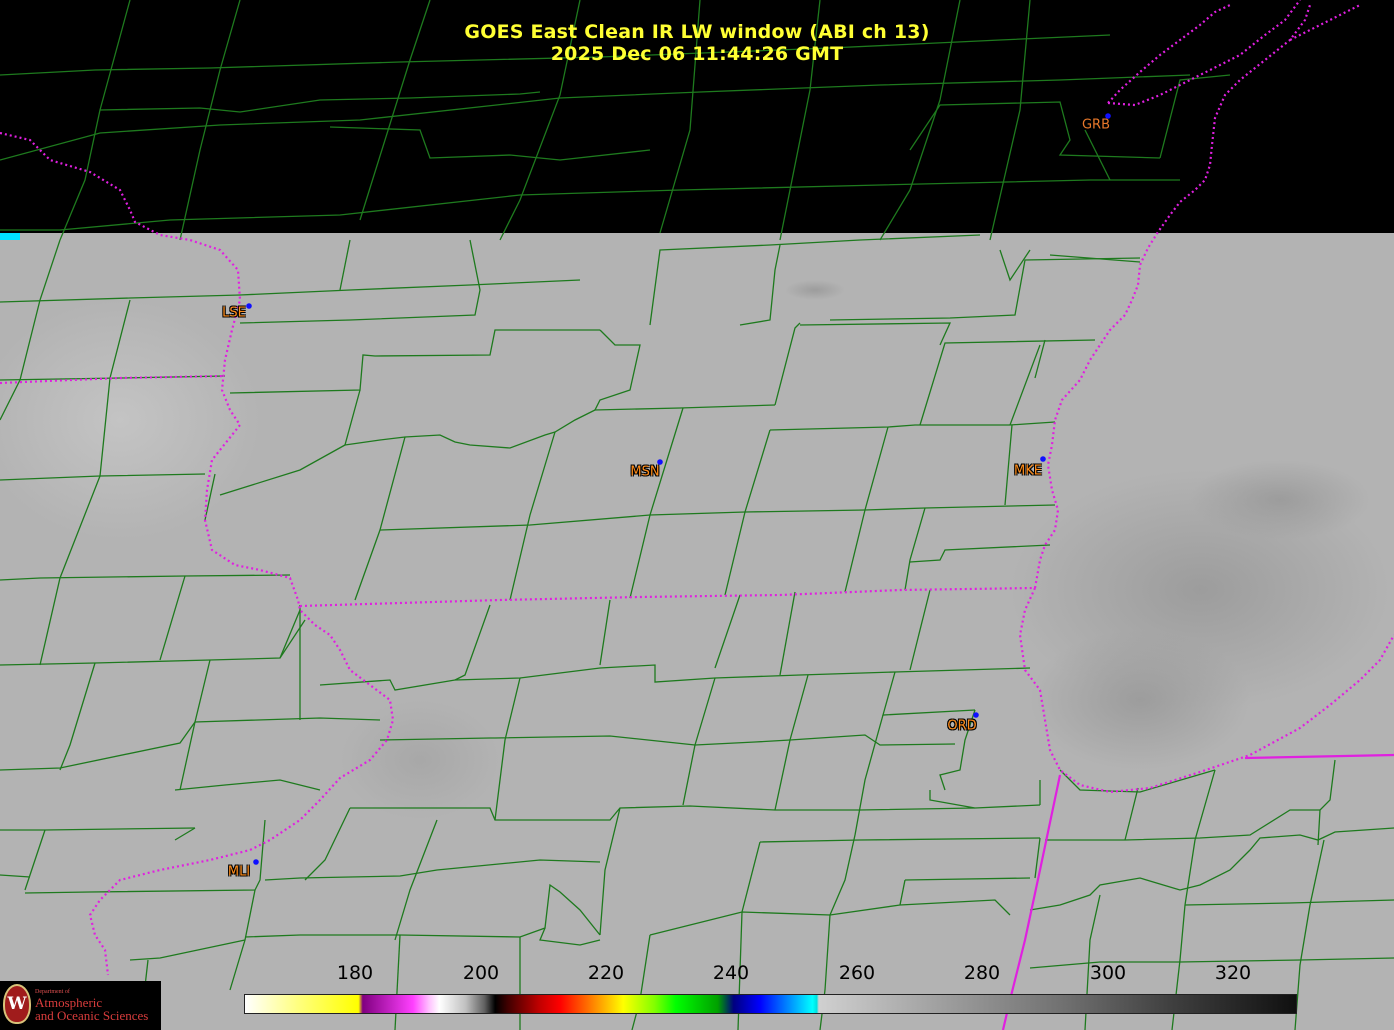 Image resolution: width=1394 pixels, height=1030 pixels. Describe the element at coordinates (1028, 471) in the screenshot. I see `station-label-mke: MKE` at that location.